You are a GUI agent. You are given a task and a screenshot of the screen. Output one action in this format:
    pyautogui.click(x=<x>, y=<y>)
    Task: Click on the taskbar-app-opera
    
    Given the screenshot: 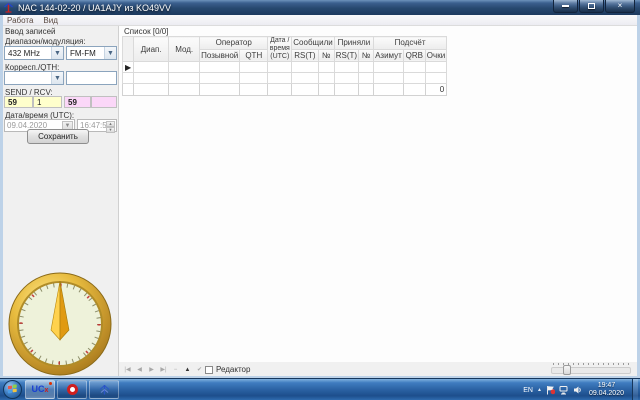 What is the action you would take?
    pyautogui.click(x=72, y=389)
    